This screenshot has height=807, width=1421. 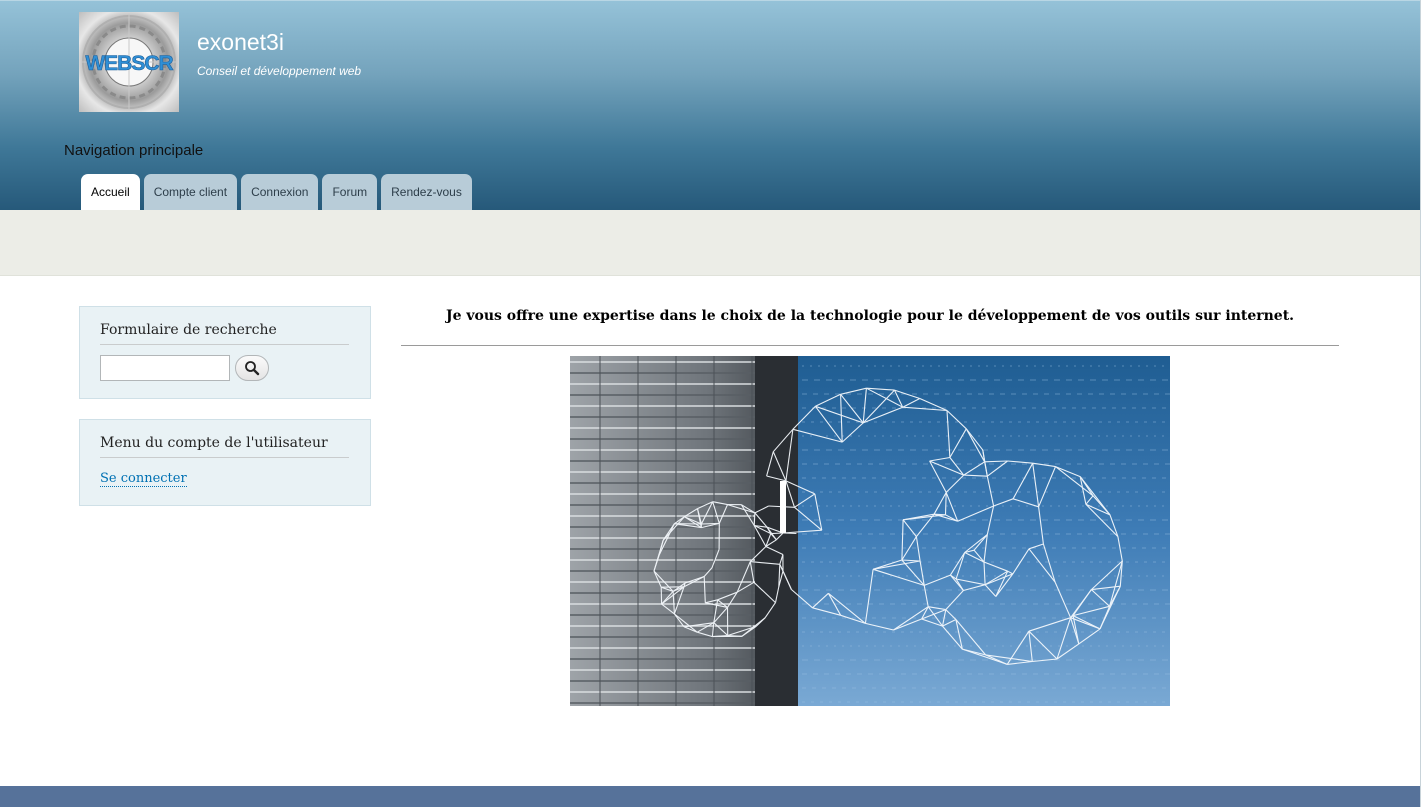 I want to click on content-divider, so click(x=870, y=345).